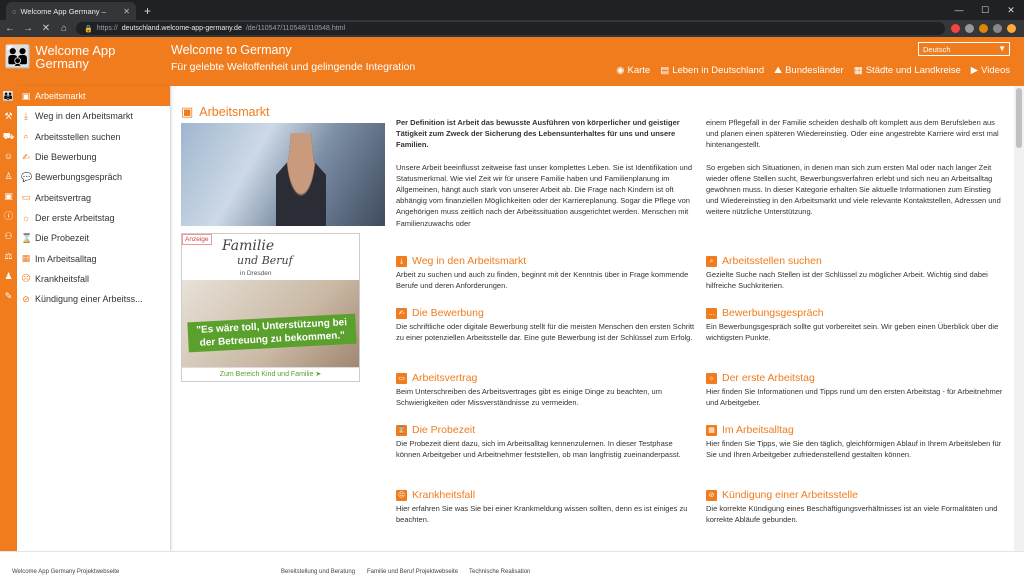 Image resolution: width=1024 pixels, height=576 pixels. Describe the element at coordinates (443, 495) in the screenshot. I see `section-title: Krankheitsfall` at that location.